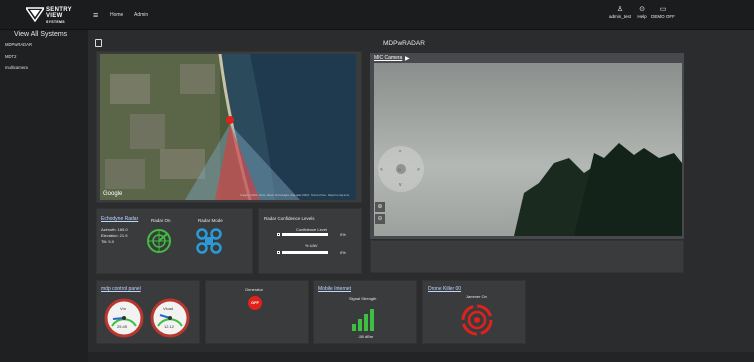 The height and width of the screenshot is (362, 754). Describe the element at coordinates (363, 320) in the screenshot. I see `signal-bars-icon` at that location.